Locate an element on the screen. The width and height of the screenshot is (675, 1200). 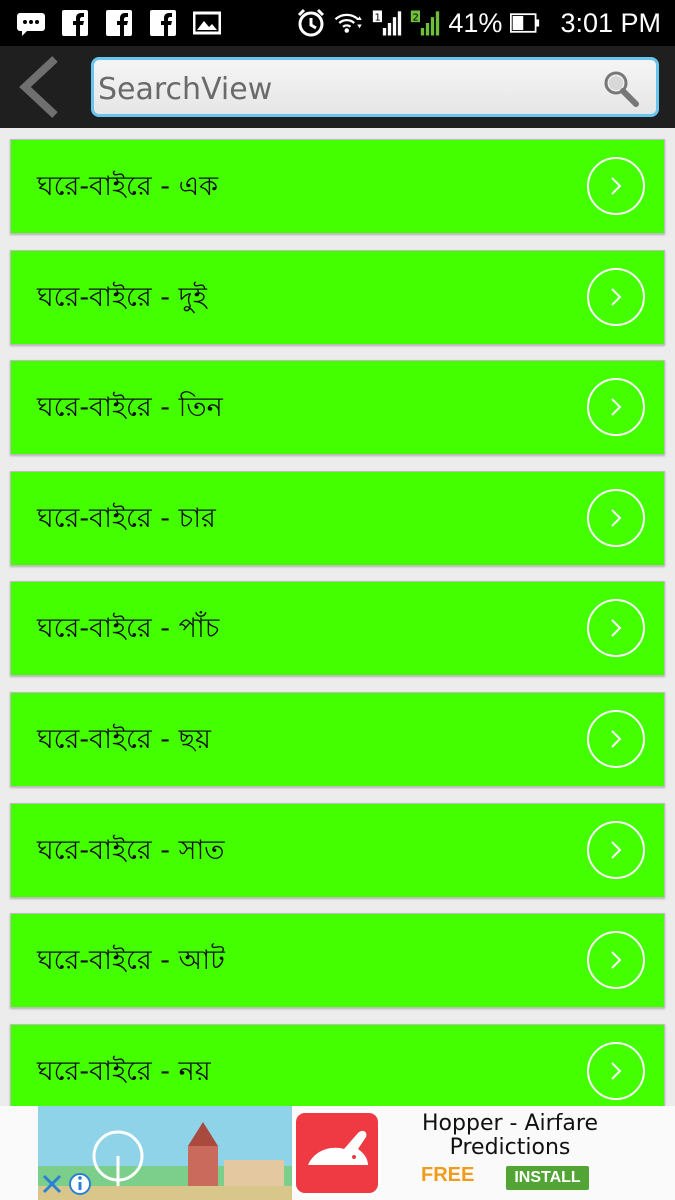
close-icon is located at coordinates (52, 1184).